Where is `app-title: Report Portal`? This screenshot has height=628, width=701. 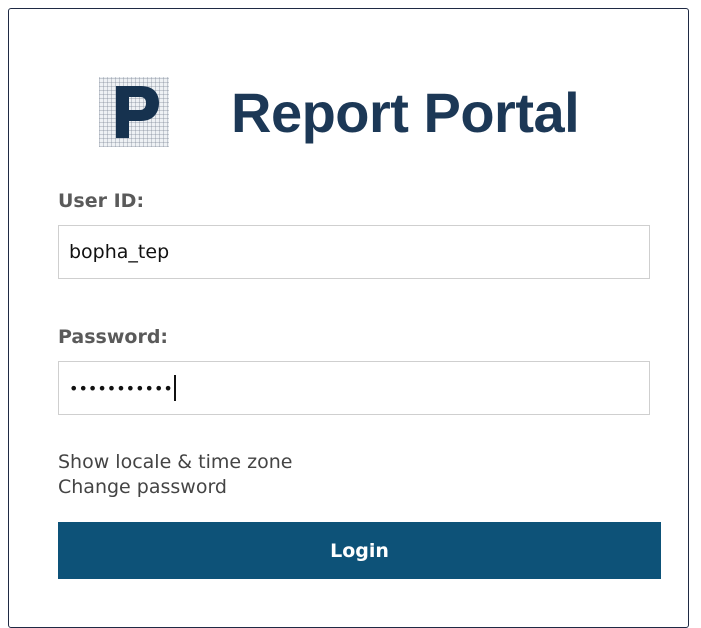
app-title: Report Portal is located at coordinates (405, 112).